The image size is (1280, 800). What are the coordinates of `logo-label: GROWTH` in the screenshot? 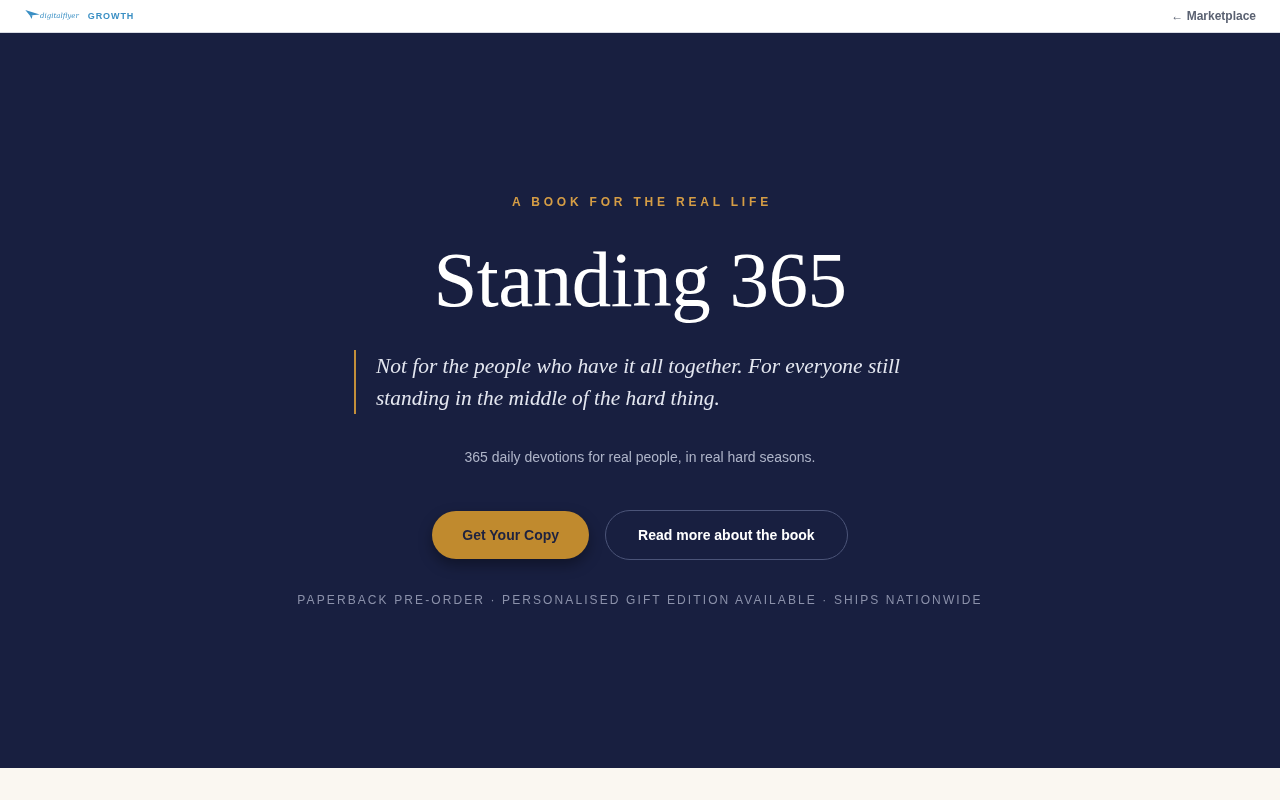 It's located at (111, 16).